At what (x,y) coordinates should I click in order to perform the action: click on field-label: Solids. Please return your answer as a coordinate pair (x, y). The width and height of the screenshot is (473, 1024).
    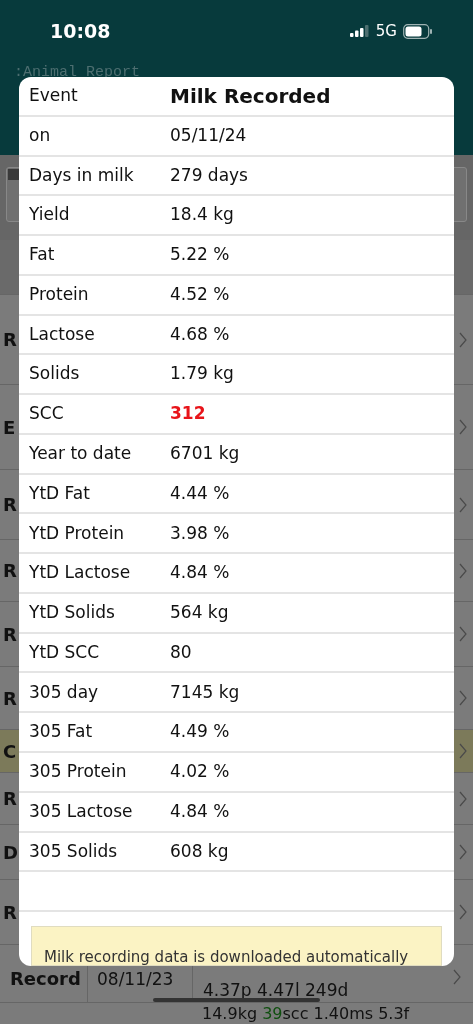
    Looking at the image, I should click on (54, 374).